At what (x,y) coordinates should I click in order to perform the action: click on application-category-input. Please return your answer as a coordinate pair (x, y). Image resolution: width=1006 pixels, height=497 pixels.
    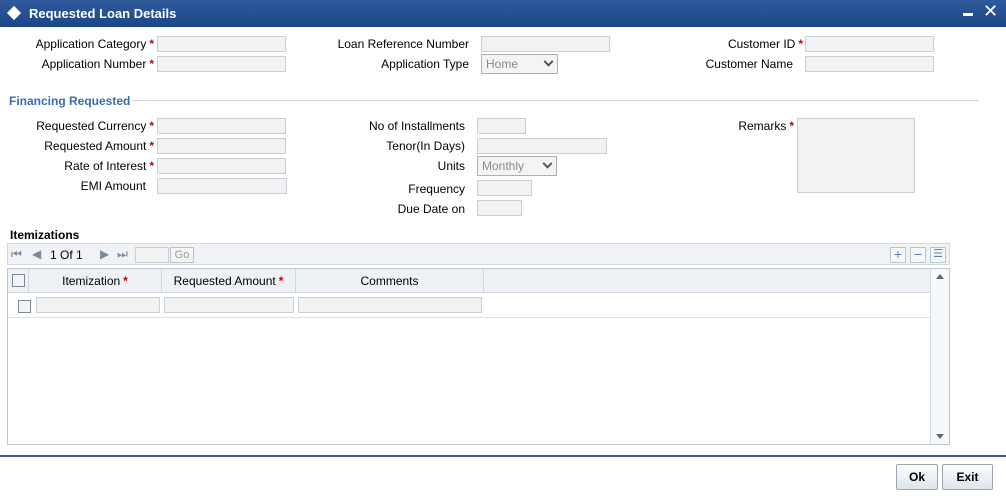
    Looking at the image, I should click on (221, 44).